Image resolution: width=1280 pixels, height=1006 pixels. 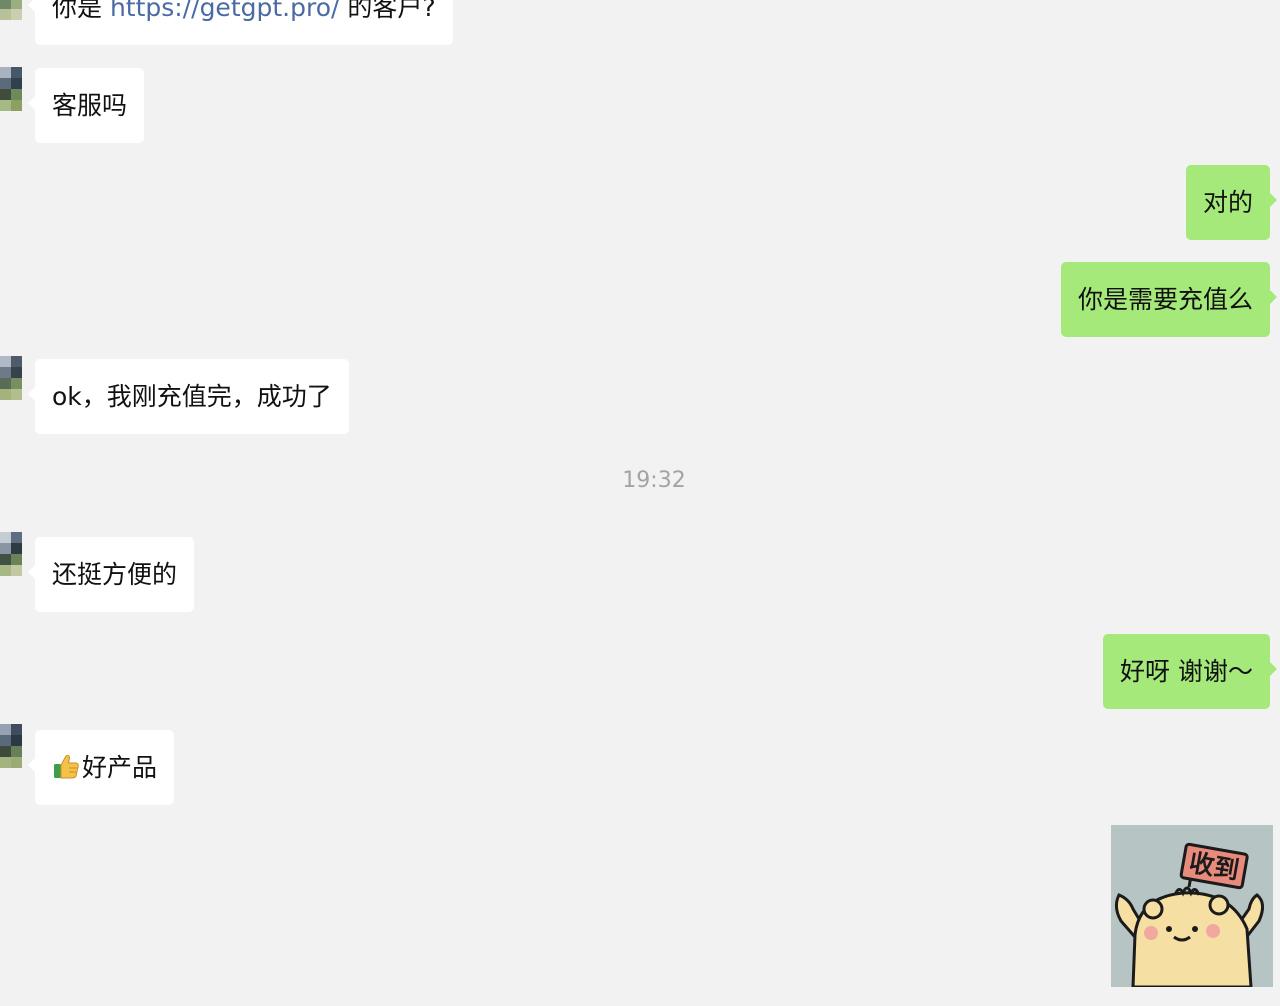 What do you see at coordinates (66, 766) in the screenshot?
I see `thumbs-up-icon` at bounding box center [66, 766].